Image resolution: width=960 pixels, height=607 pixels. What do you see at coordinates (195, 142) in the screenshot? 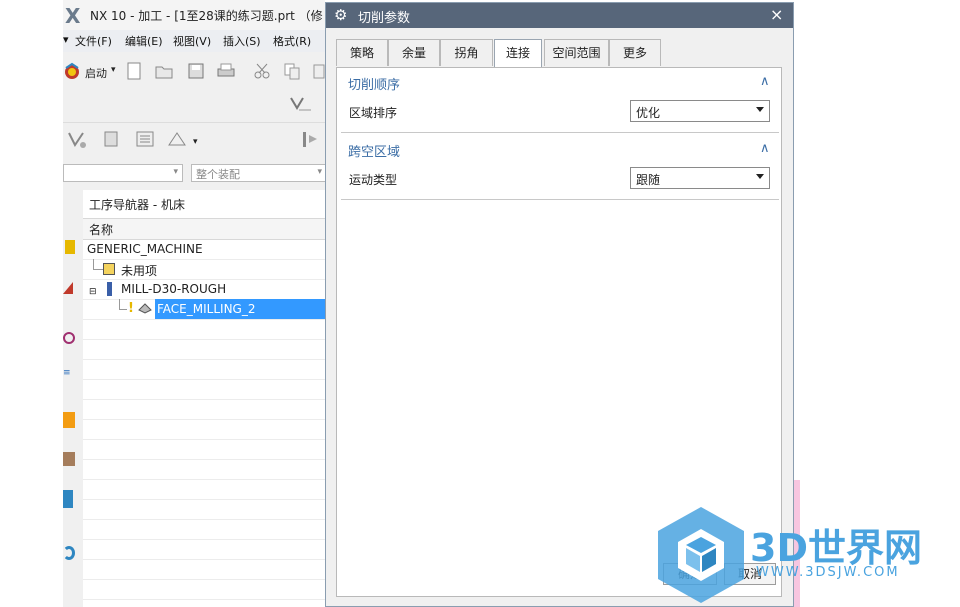
I see `more-tools-chevron-icon: ▾` at bounding box center [195, 142].